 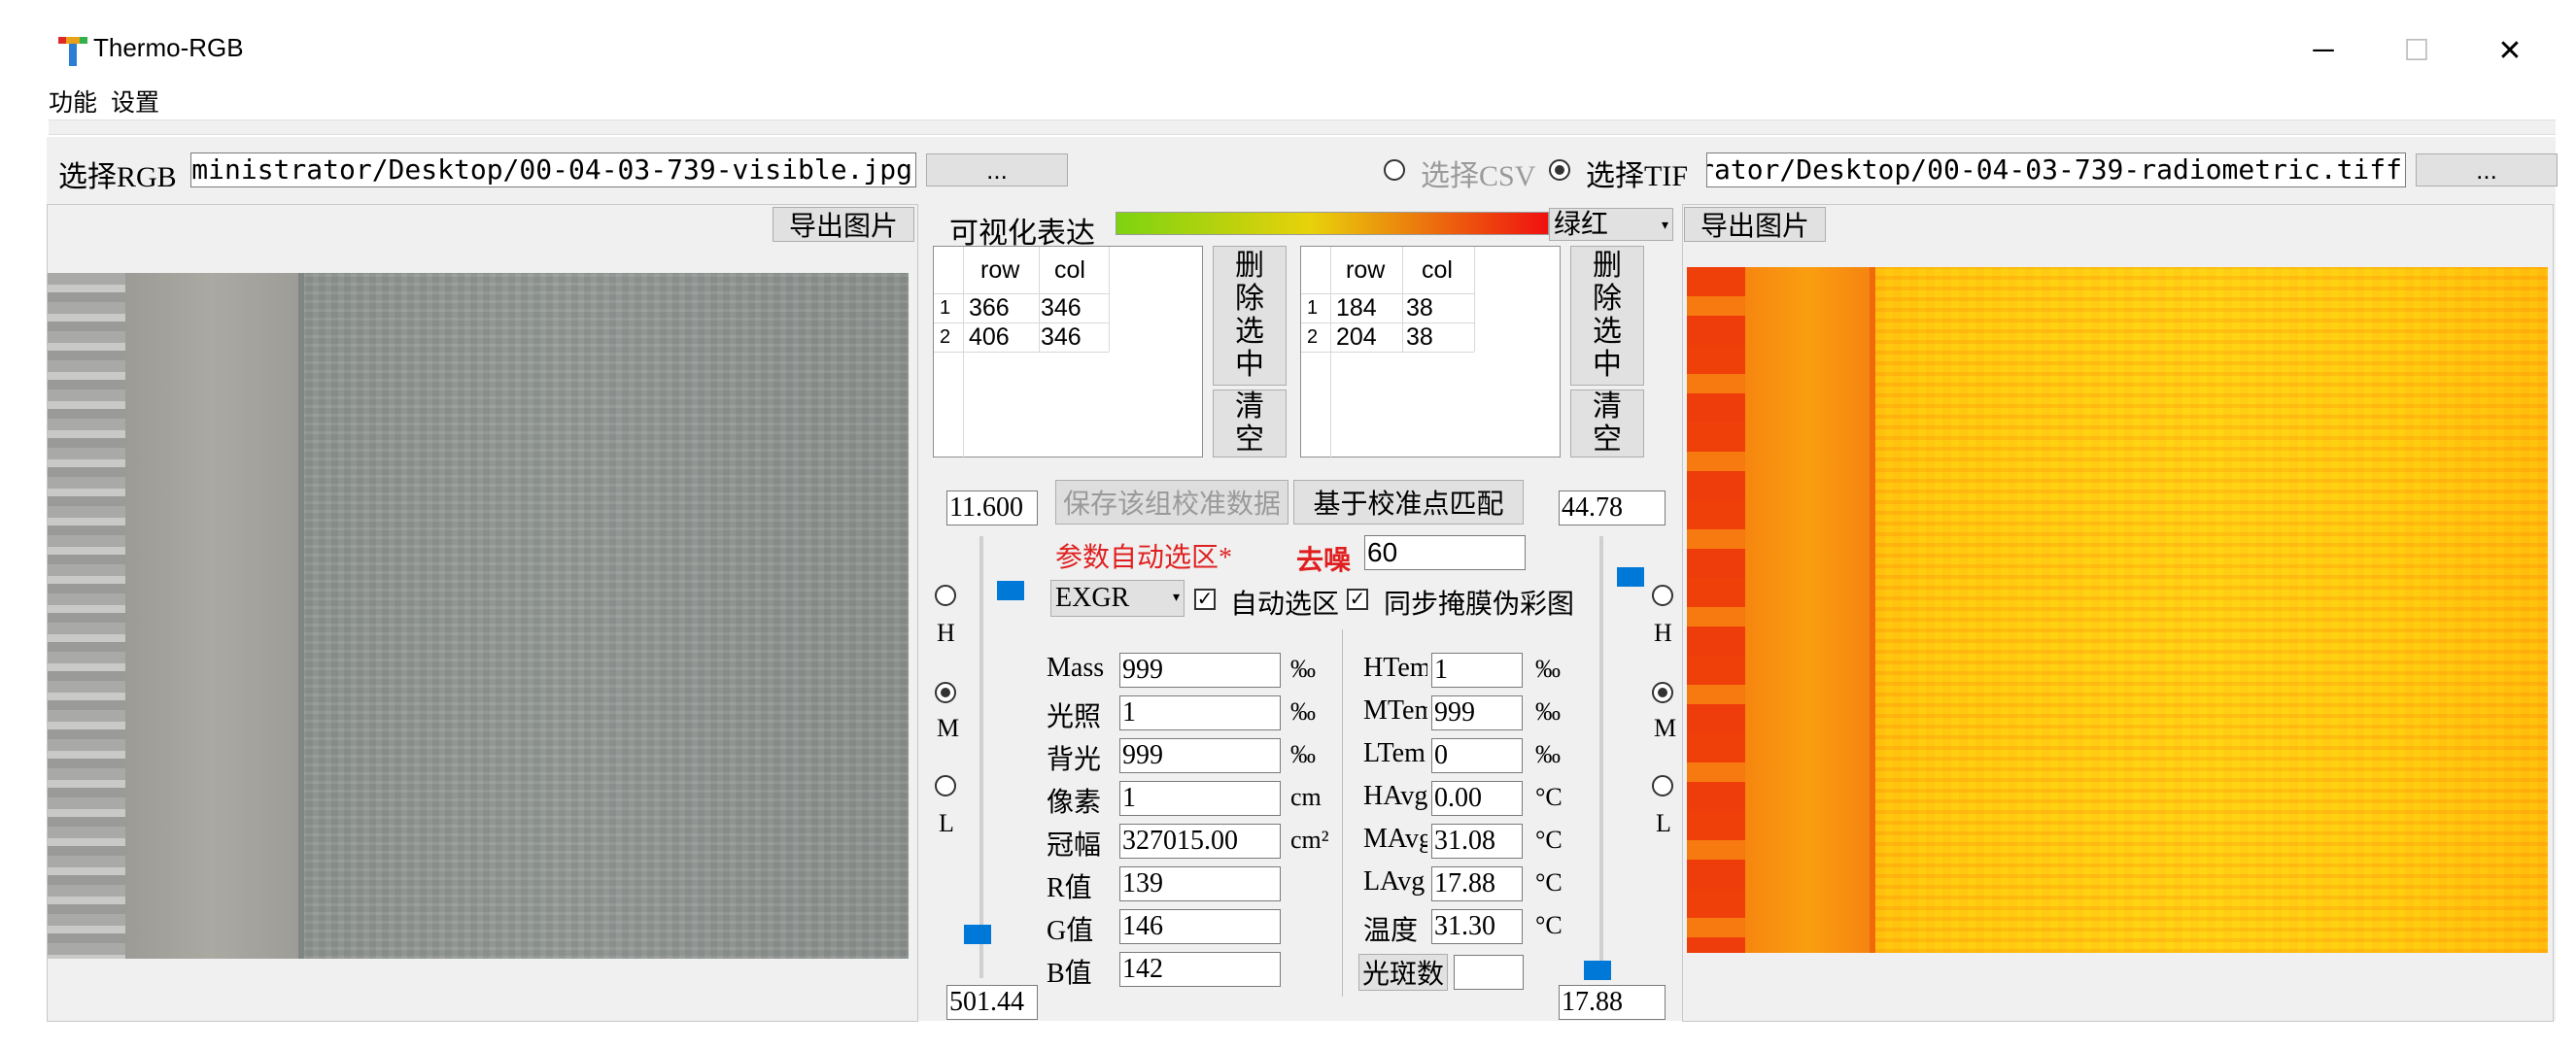 I want to click on denoise-input: 60, so click(x=1445, y=552).